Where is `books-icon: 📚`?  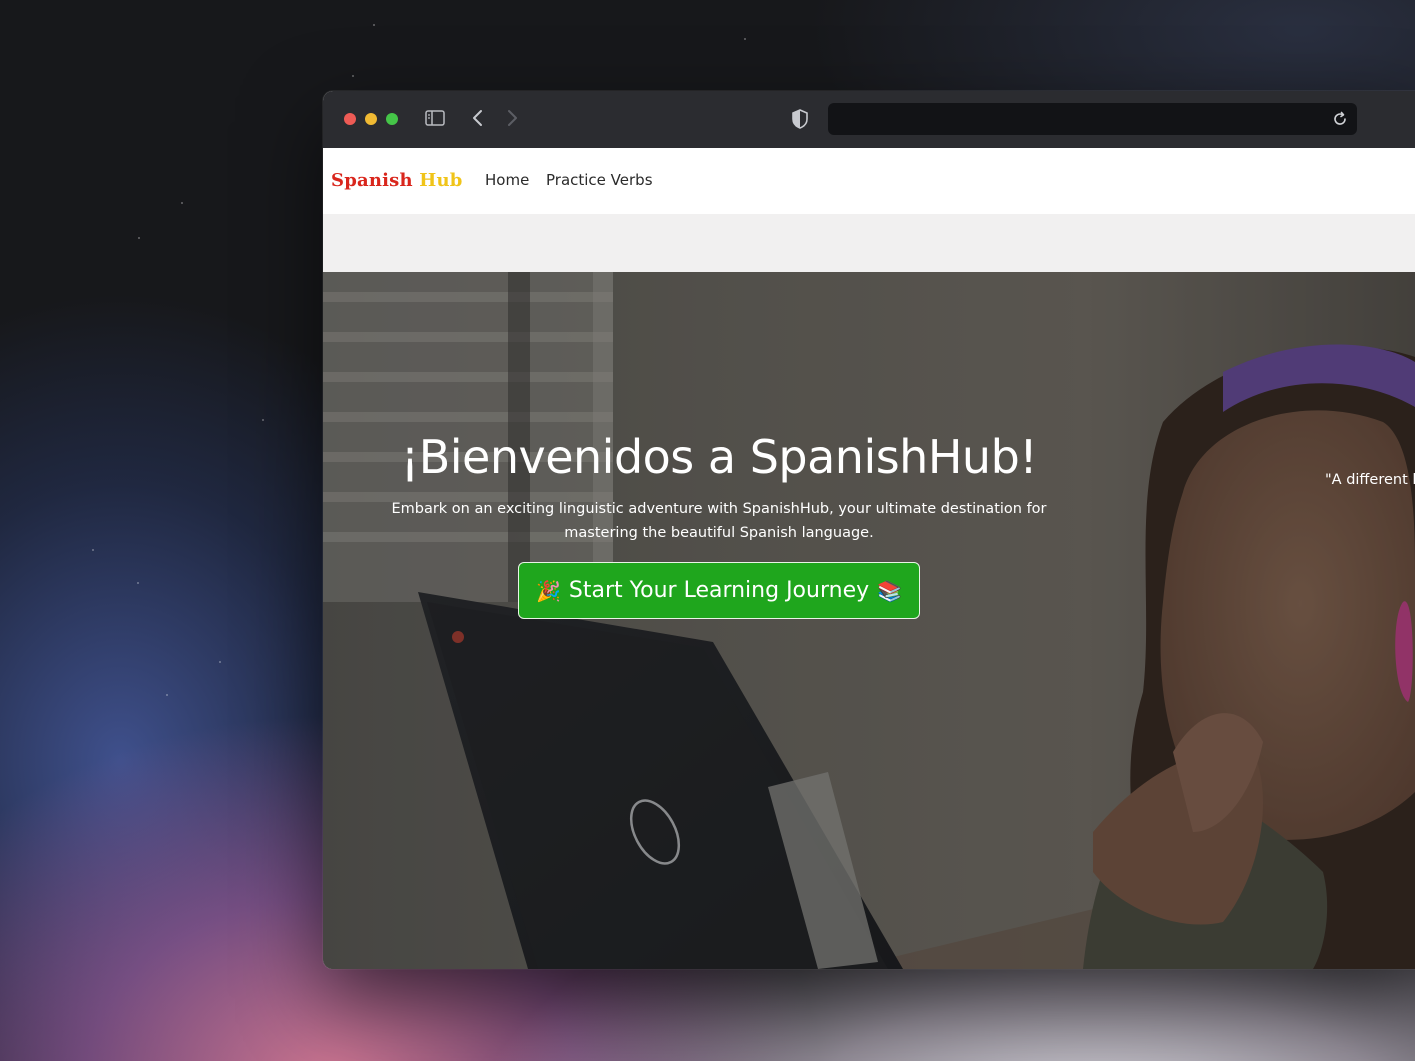 books-icon: 📚 is located at coordinates (890, 590).